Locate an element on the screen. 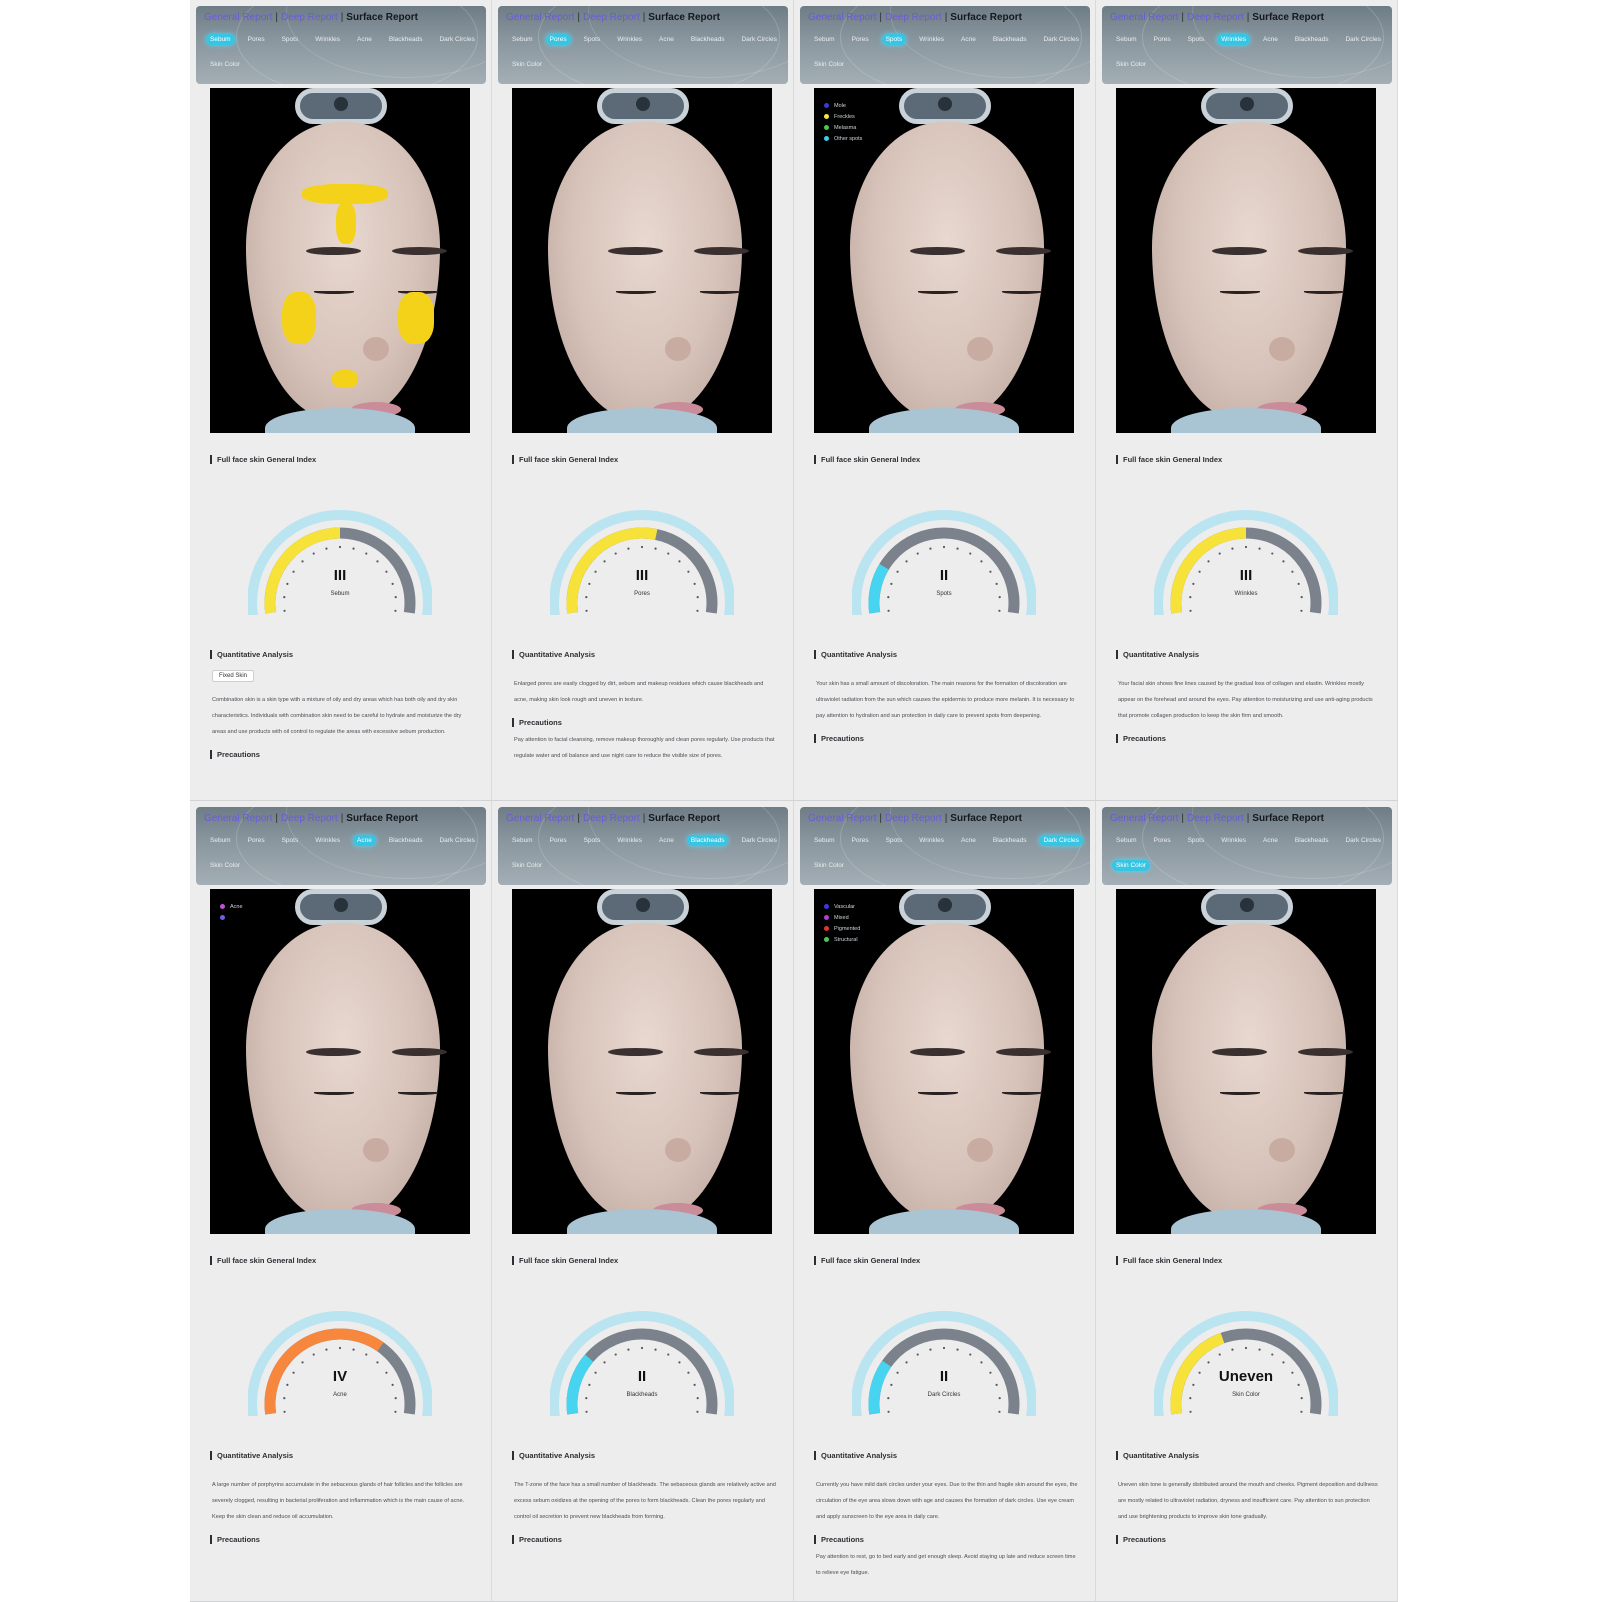 This screenshot has width=1602, height=1602. gauge-dial is located at coordinates (944, 568).